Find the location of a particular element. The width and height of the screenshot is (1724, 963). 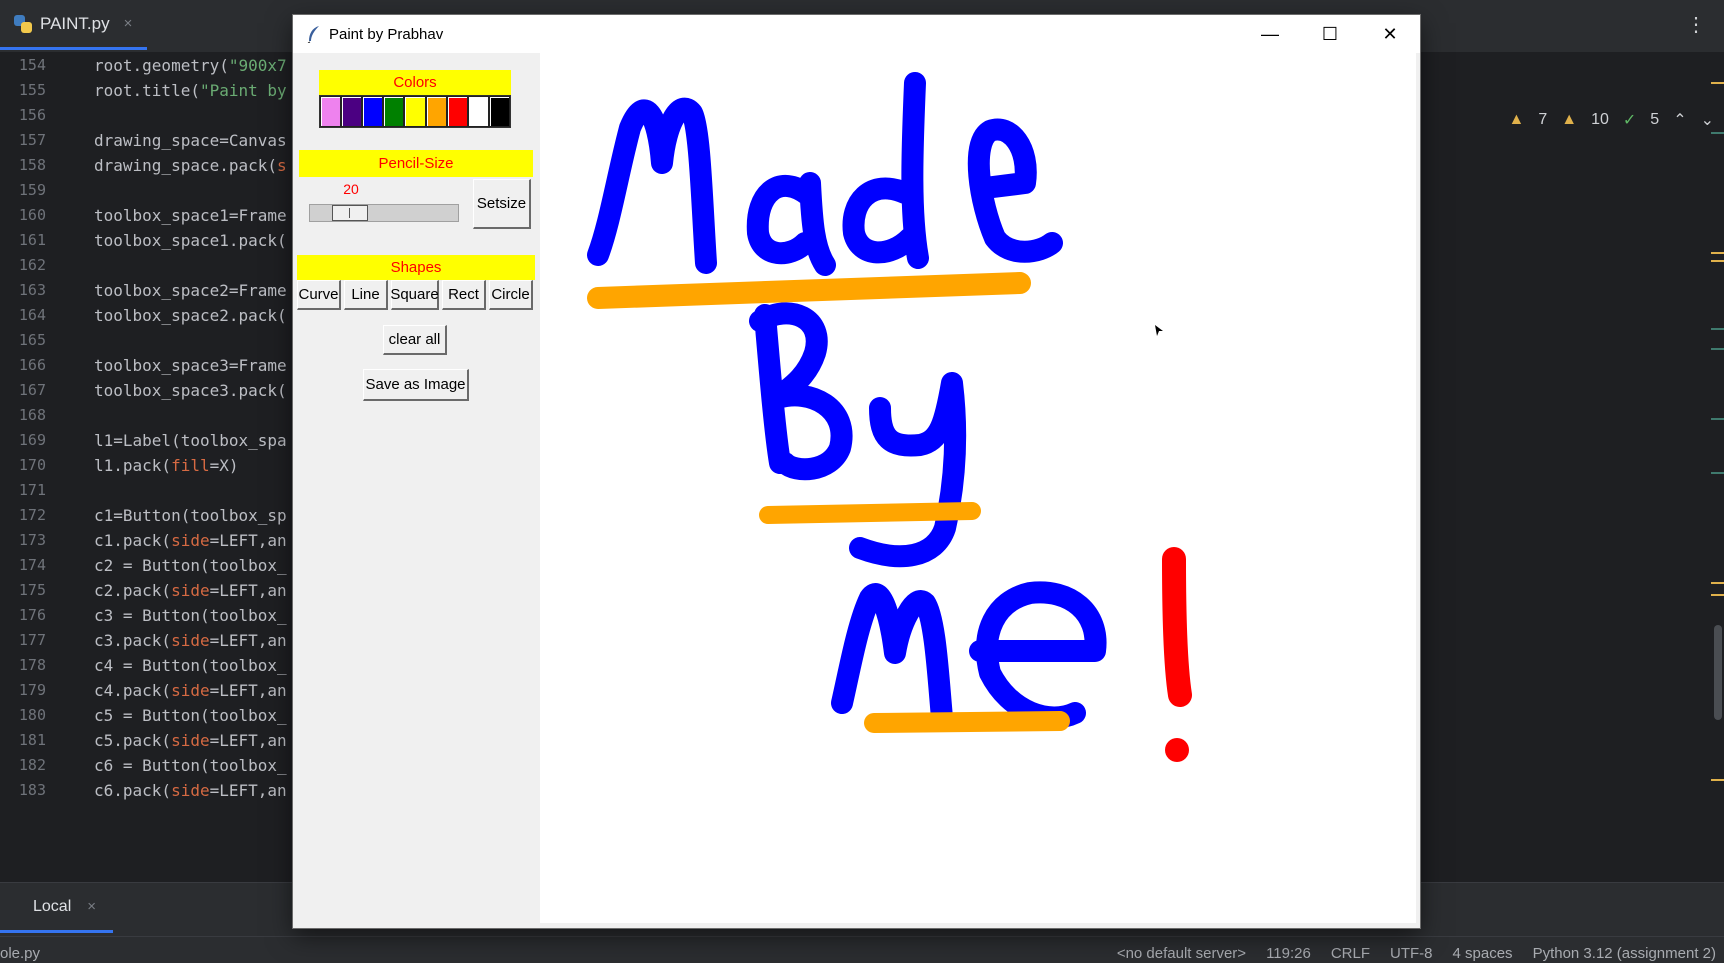

setsize-button: Setsize is located at coordinates (502, 204).